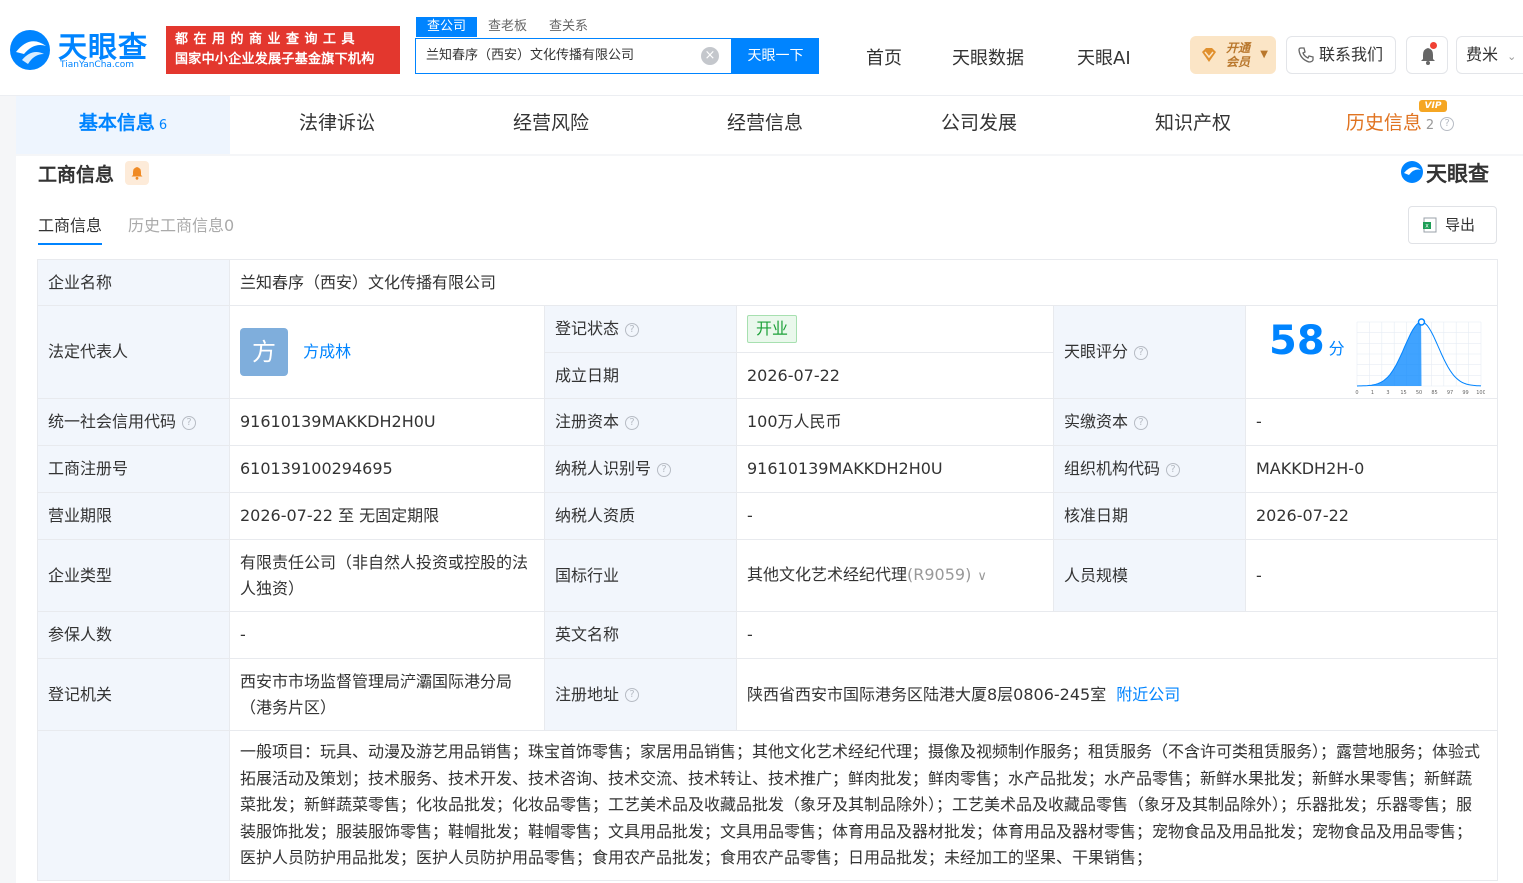 The height and width of the screenshot is (883, 1523). Describe the element at coordinates (1148, 694) in the screenshot. I see `nearby-companies-link: 附近公司` at that location.